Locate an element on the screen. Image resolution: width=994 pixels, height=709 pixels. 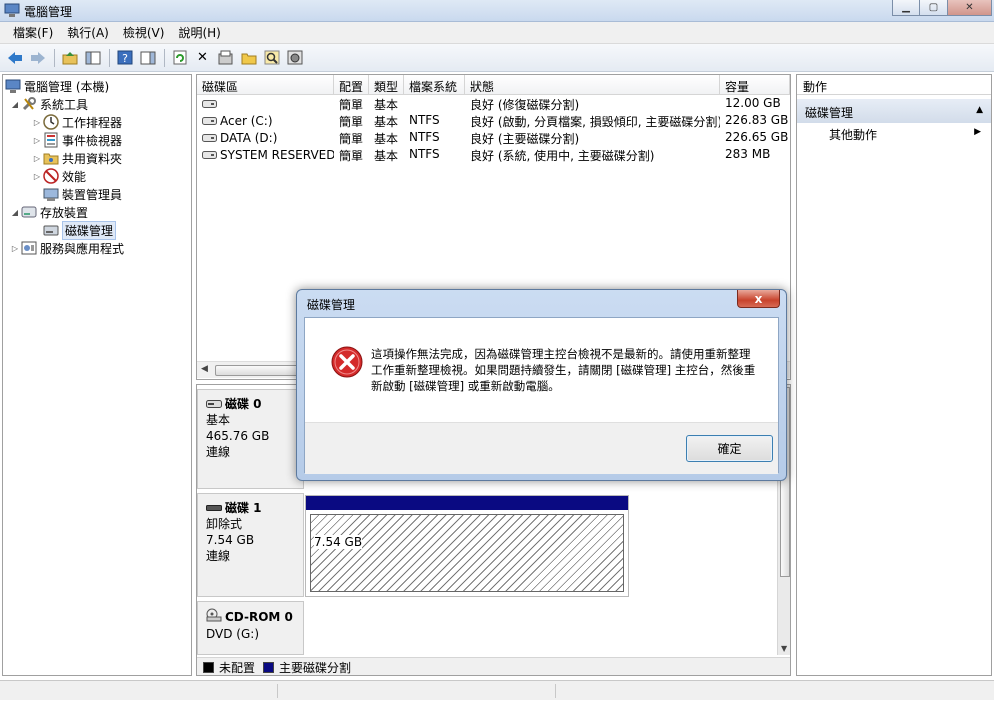
primary-swatch is located at coordinates (269, 667).